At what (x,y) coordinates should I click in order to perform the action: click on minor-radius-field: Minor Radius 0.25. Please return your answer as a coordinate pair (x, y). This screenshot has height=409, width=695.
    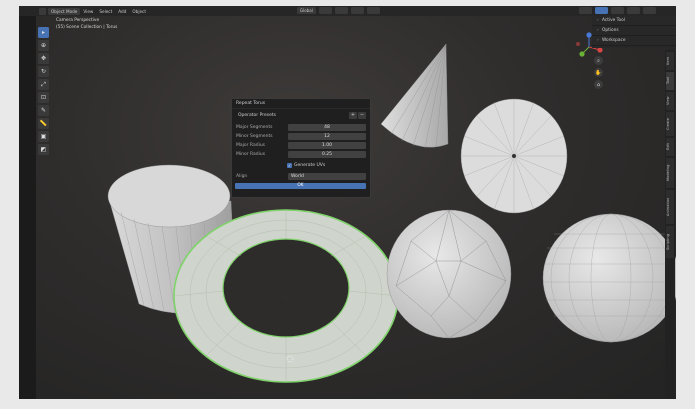
    Looking at the image, I should click on (300, 154).